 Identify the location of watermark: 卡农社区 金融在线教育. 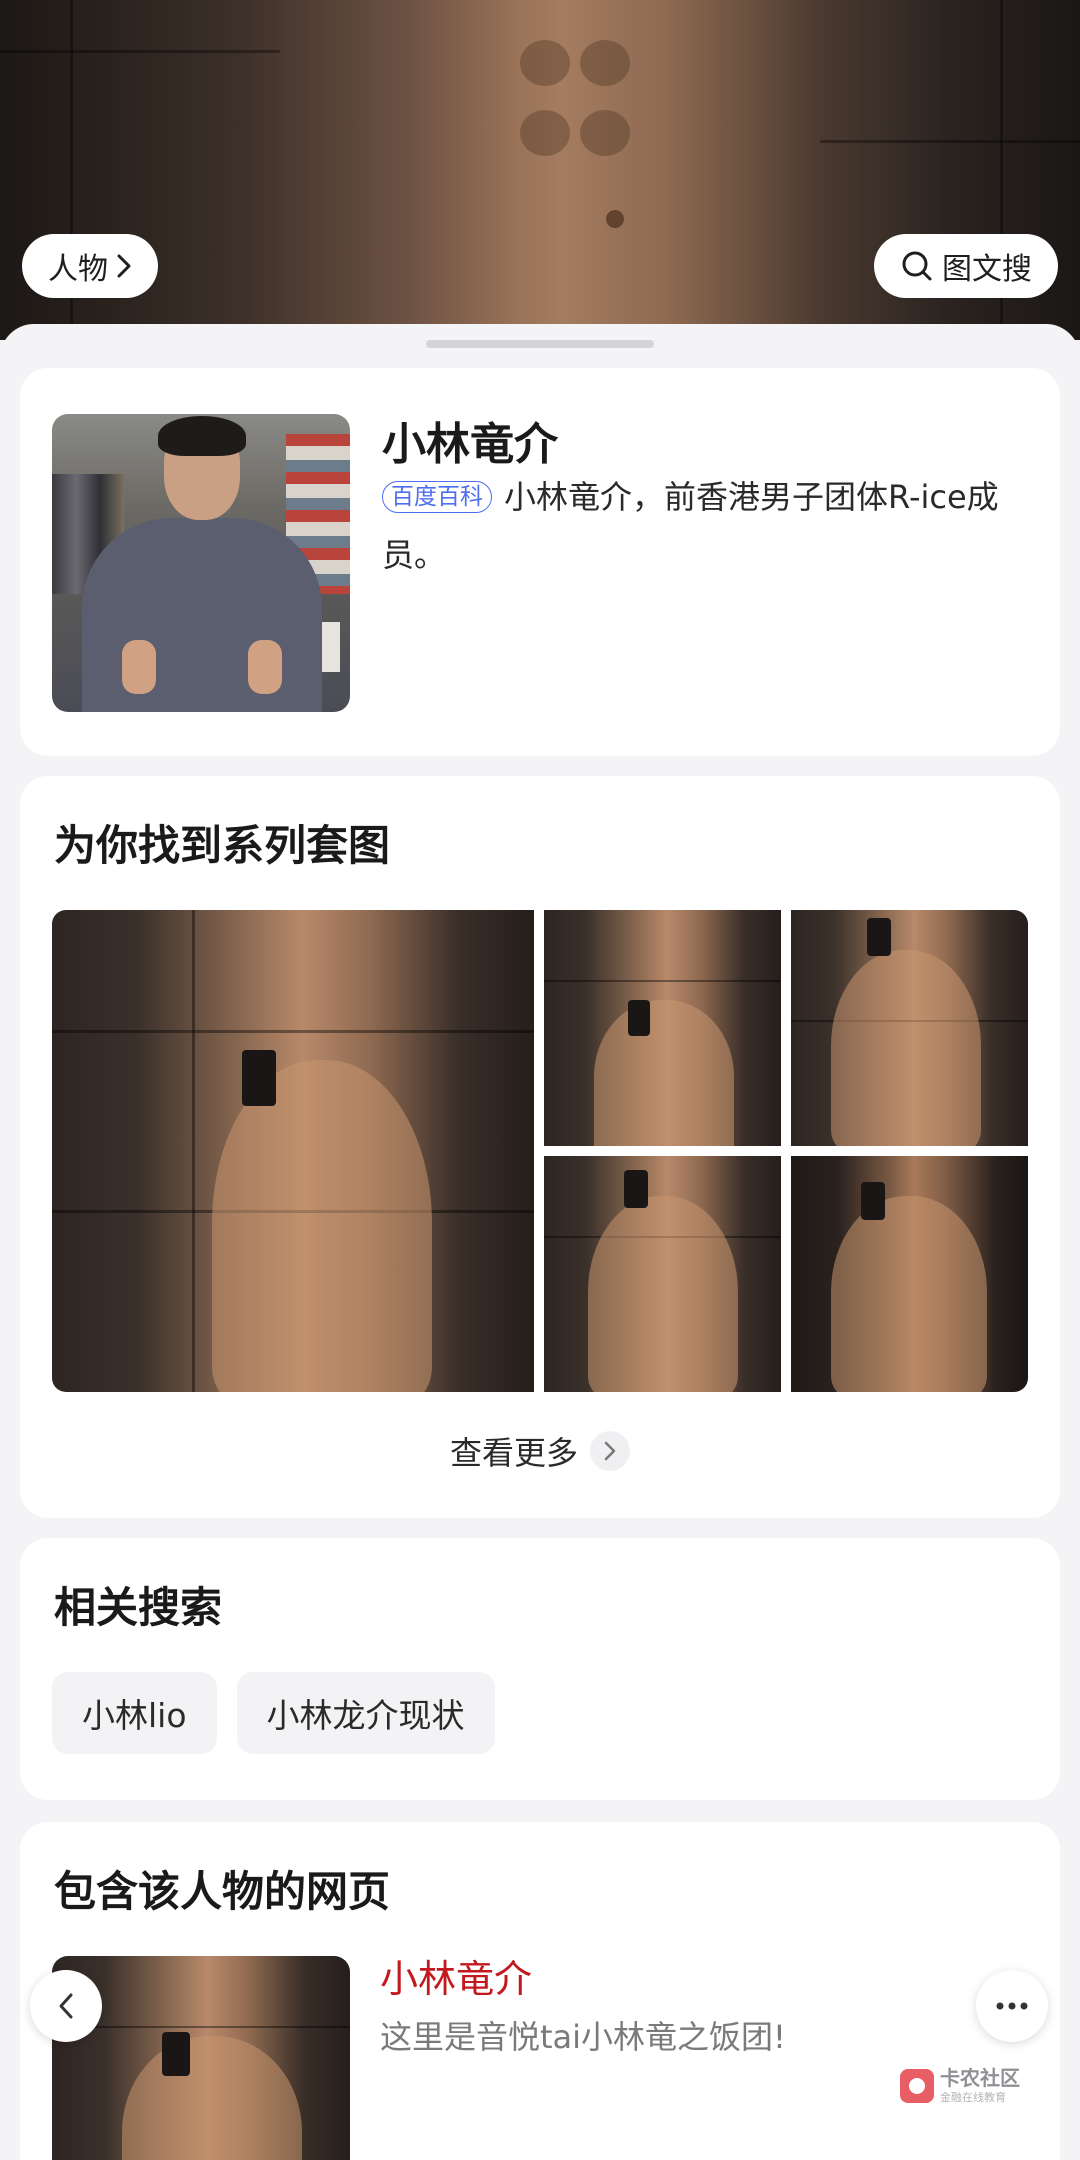
(960, 2085).